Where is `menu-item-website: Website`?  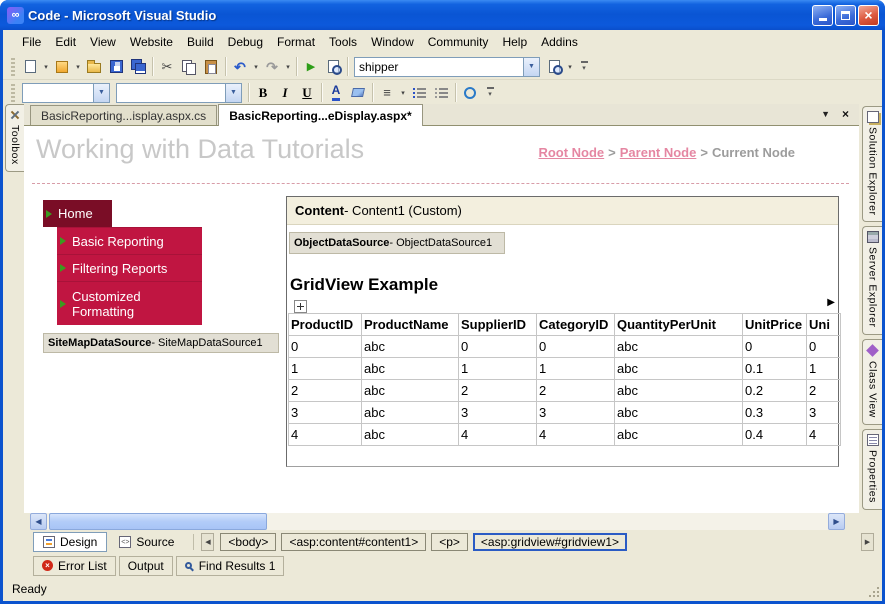 menu-item-website: Website is located at coordinates (151, 42).